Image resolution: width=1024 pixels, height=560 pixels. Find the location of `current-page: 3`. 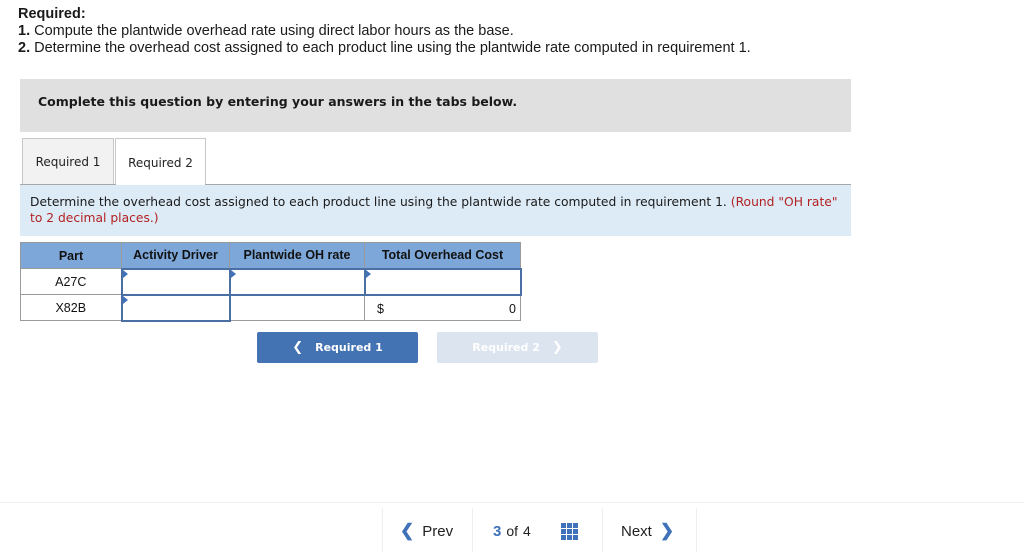

current-page: 3 is located at coordinates (497, 531).